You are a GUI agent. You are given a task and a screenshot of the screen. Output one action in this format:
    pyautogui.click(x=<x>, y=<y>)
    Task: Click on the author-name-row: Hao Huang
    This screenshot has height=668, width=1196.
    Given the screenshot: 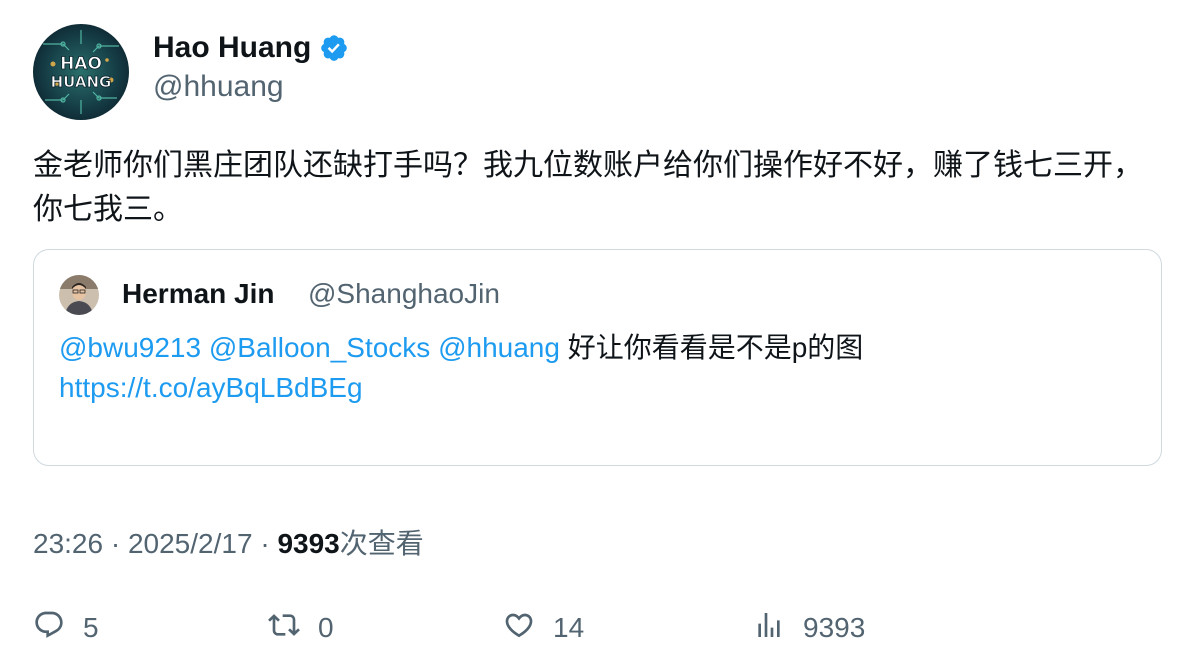 What is the action you would take?
    pyautogui.click(x=251, y=48)
    